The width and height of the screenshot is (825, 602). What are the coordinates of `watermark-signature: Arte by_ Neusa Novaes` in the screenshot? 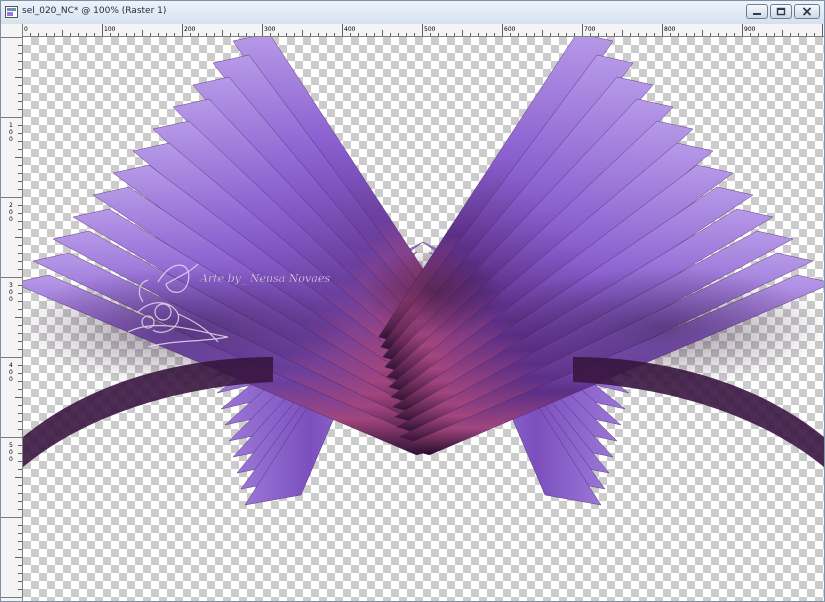 It's located at (228, 305).